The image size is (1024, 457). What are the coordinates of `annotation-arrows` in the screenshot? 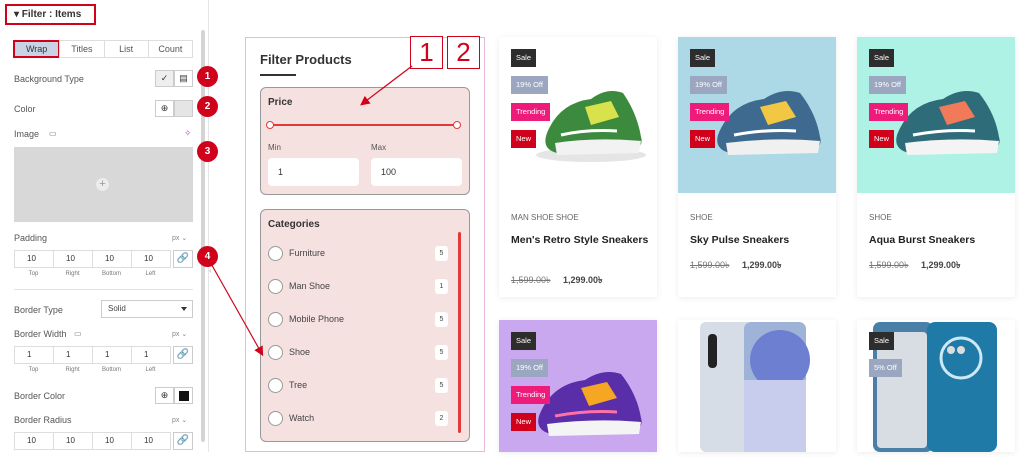 It's located at (310, 211).